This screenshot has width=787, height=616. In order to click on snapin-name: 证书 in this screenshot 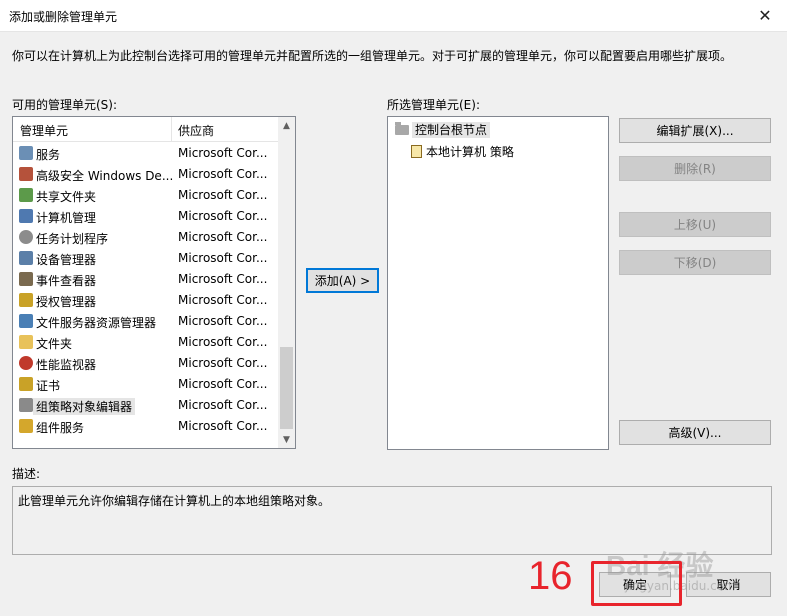, I will do `click(48, 386)`.